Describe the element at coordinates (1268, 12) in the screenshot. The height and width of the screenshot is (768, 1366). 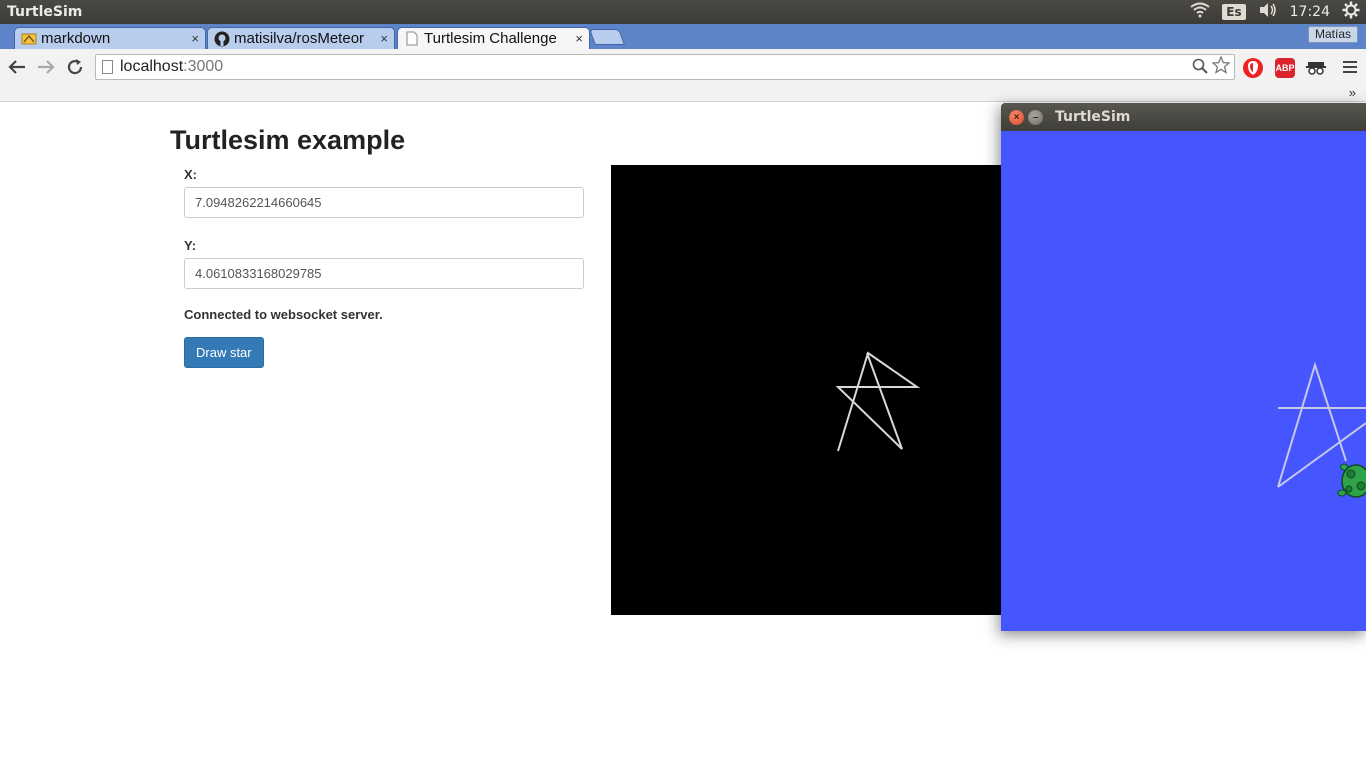
I see `volume-icon` at that location.